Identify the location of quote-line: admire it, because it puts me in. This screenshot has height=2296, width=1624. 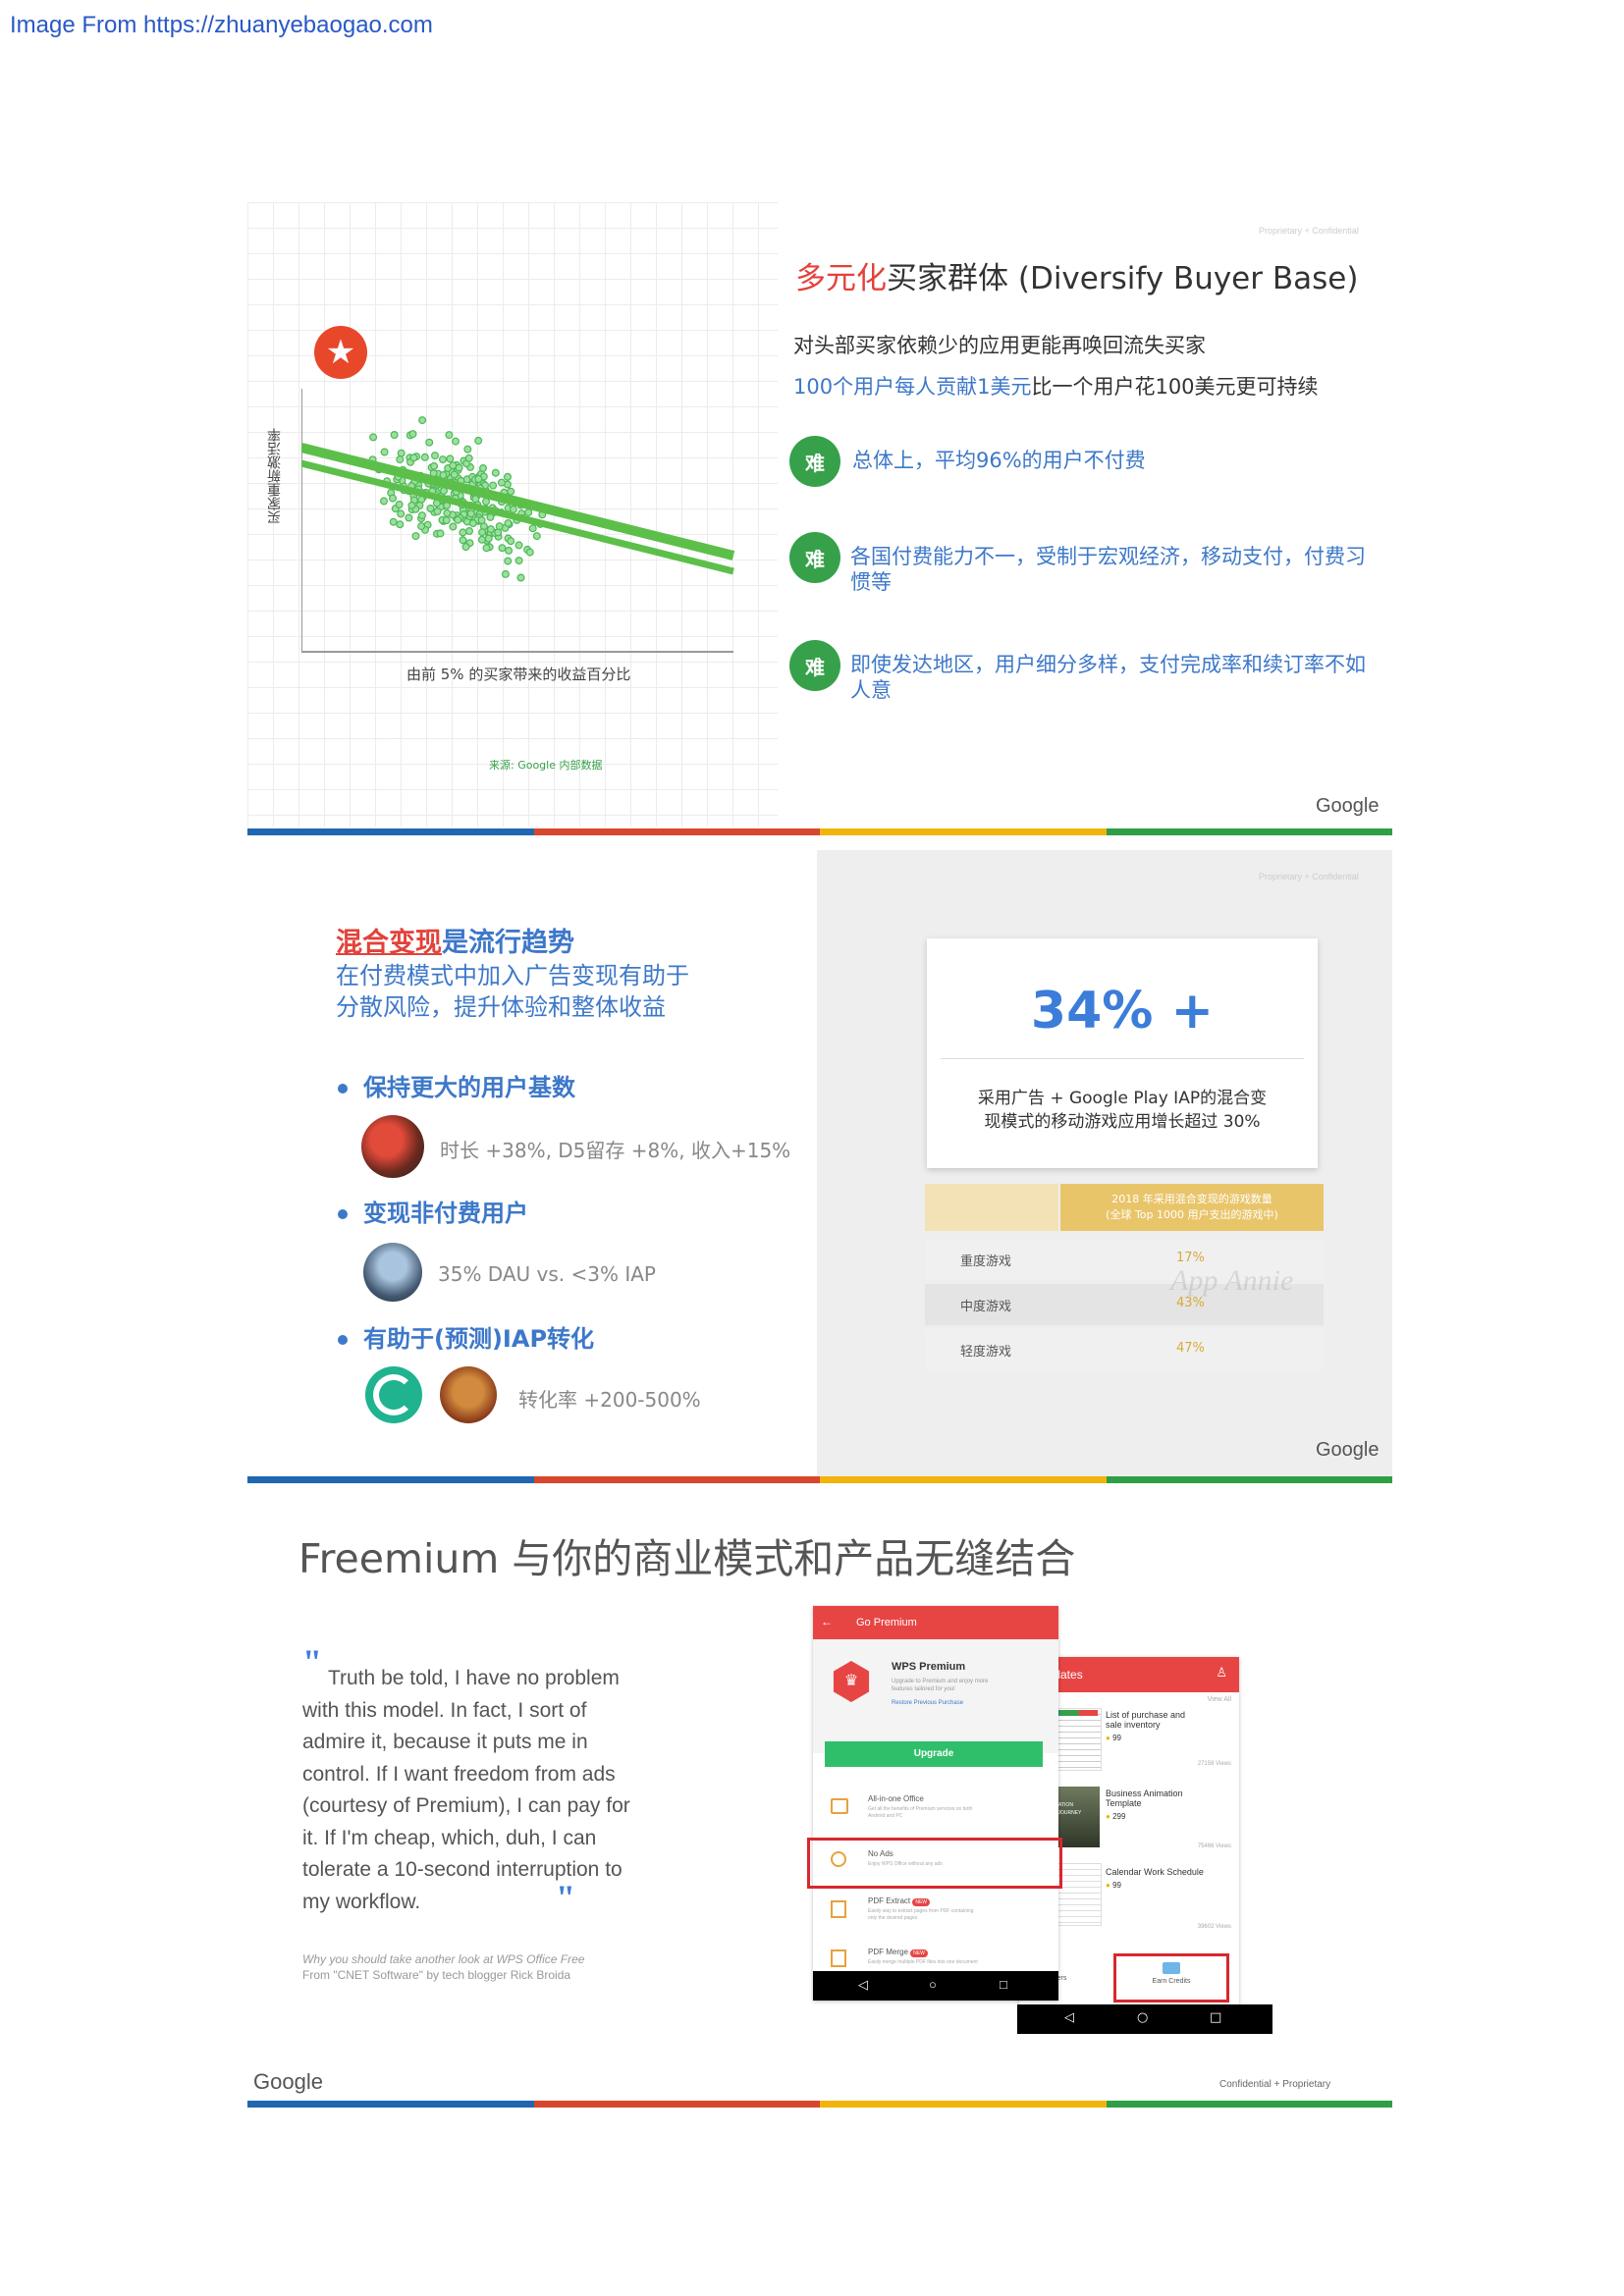
(445, 1742).